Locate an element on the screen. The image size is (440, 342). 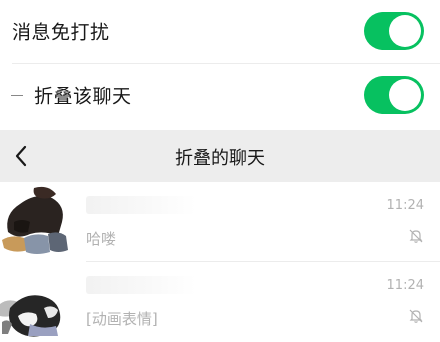
page-title: 折叠的聊天 is located at coordinates (220, 158).